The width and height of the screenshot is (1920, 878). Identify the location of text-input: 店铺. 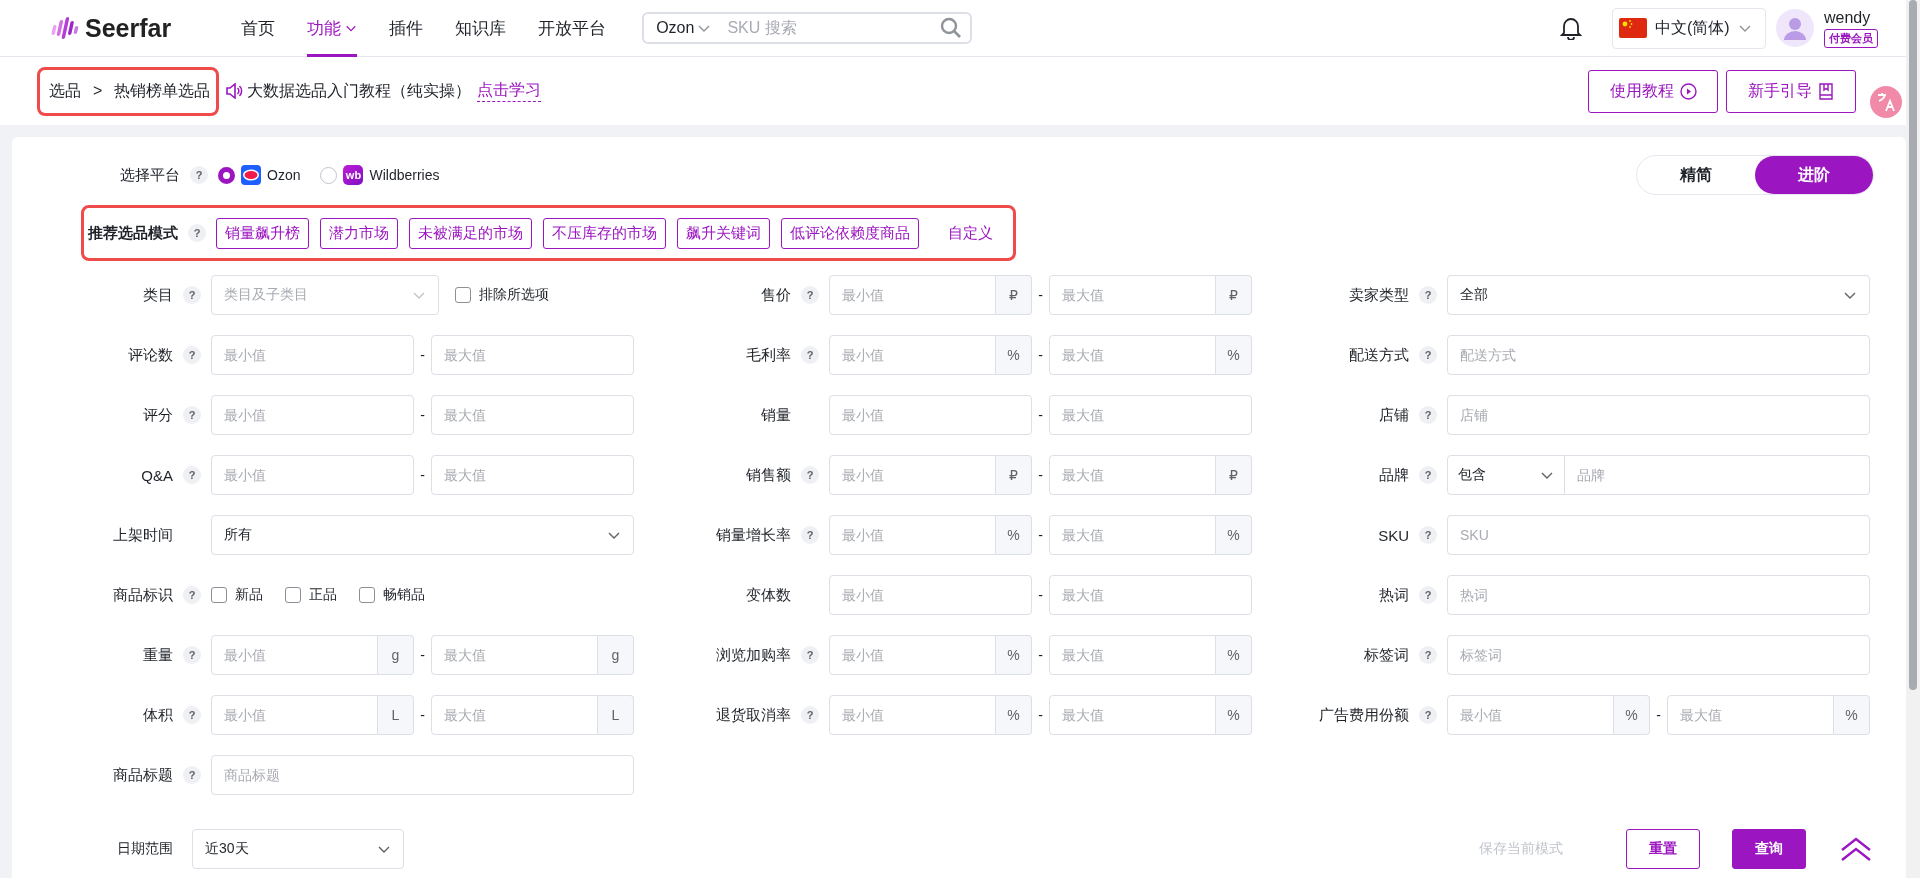
(1658, 415).